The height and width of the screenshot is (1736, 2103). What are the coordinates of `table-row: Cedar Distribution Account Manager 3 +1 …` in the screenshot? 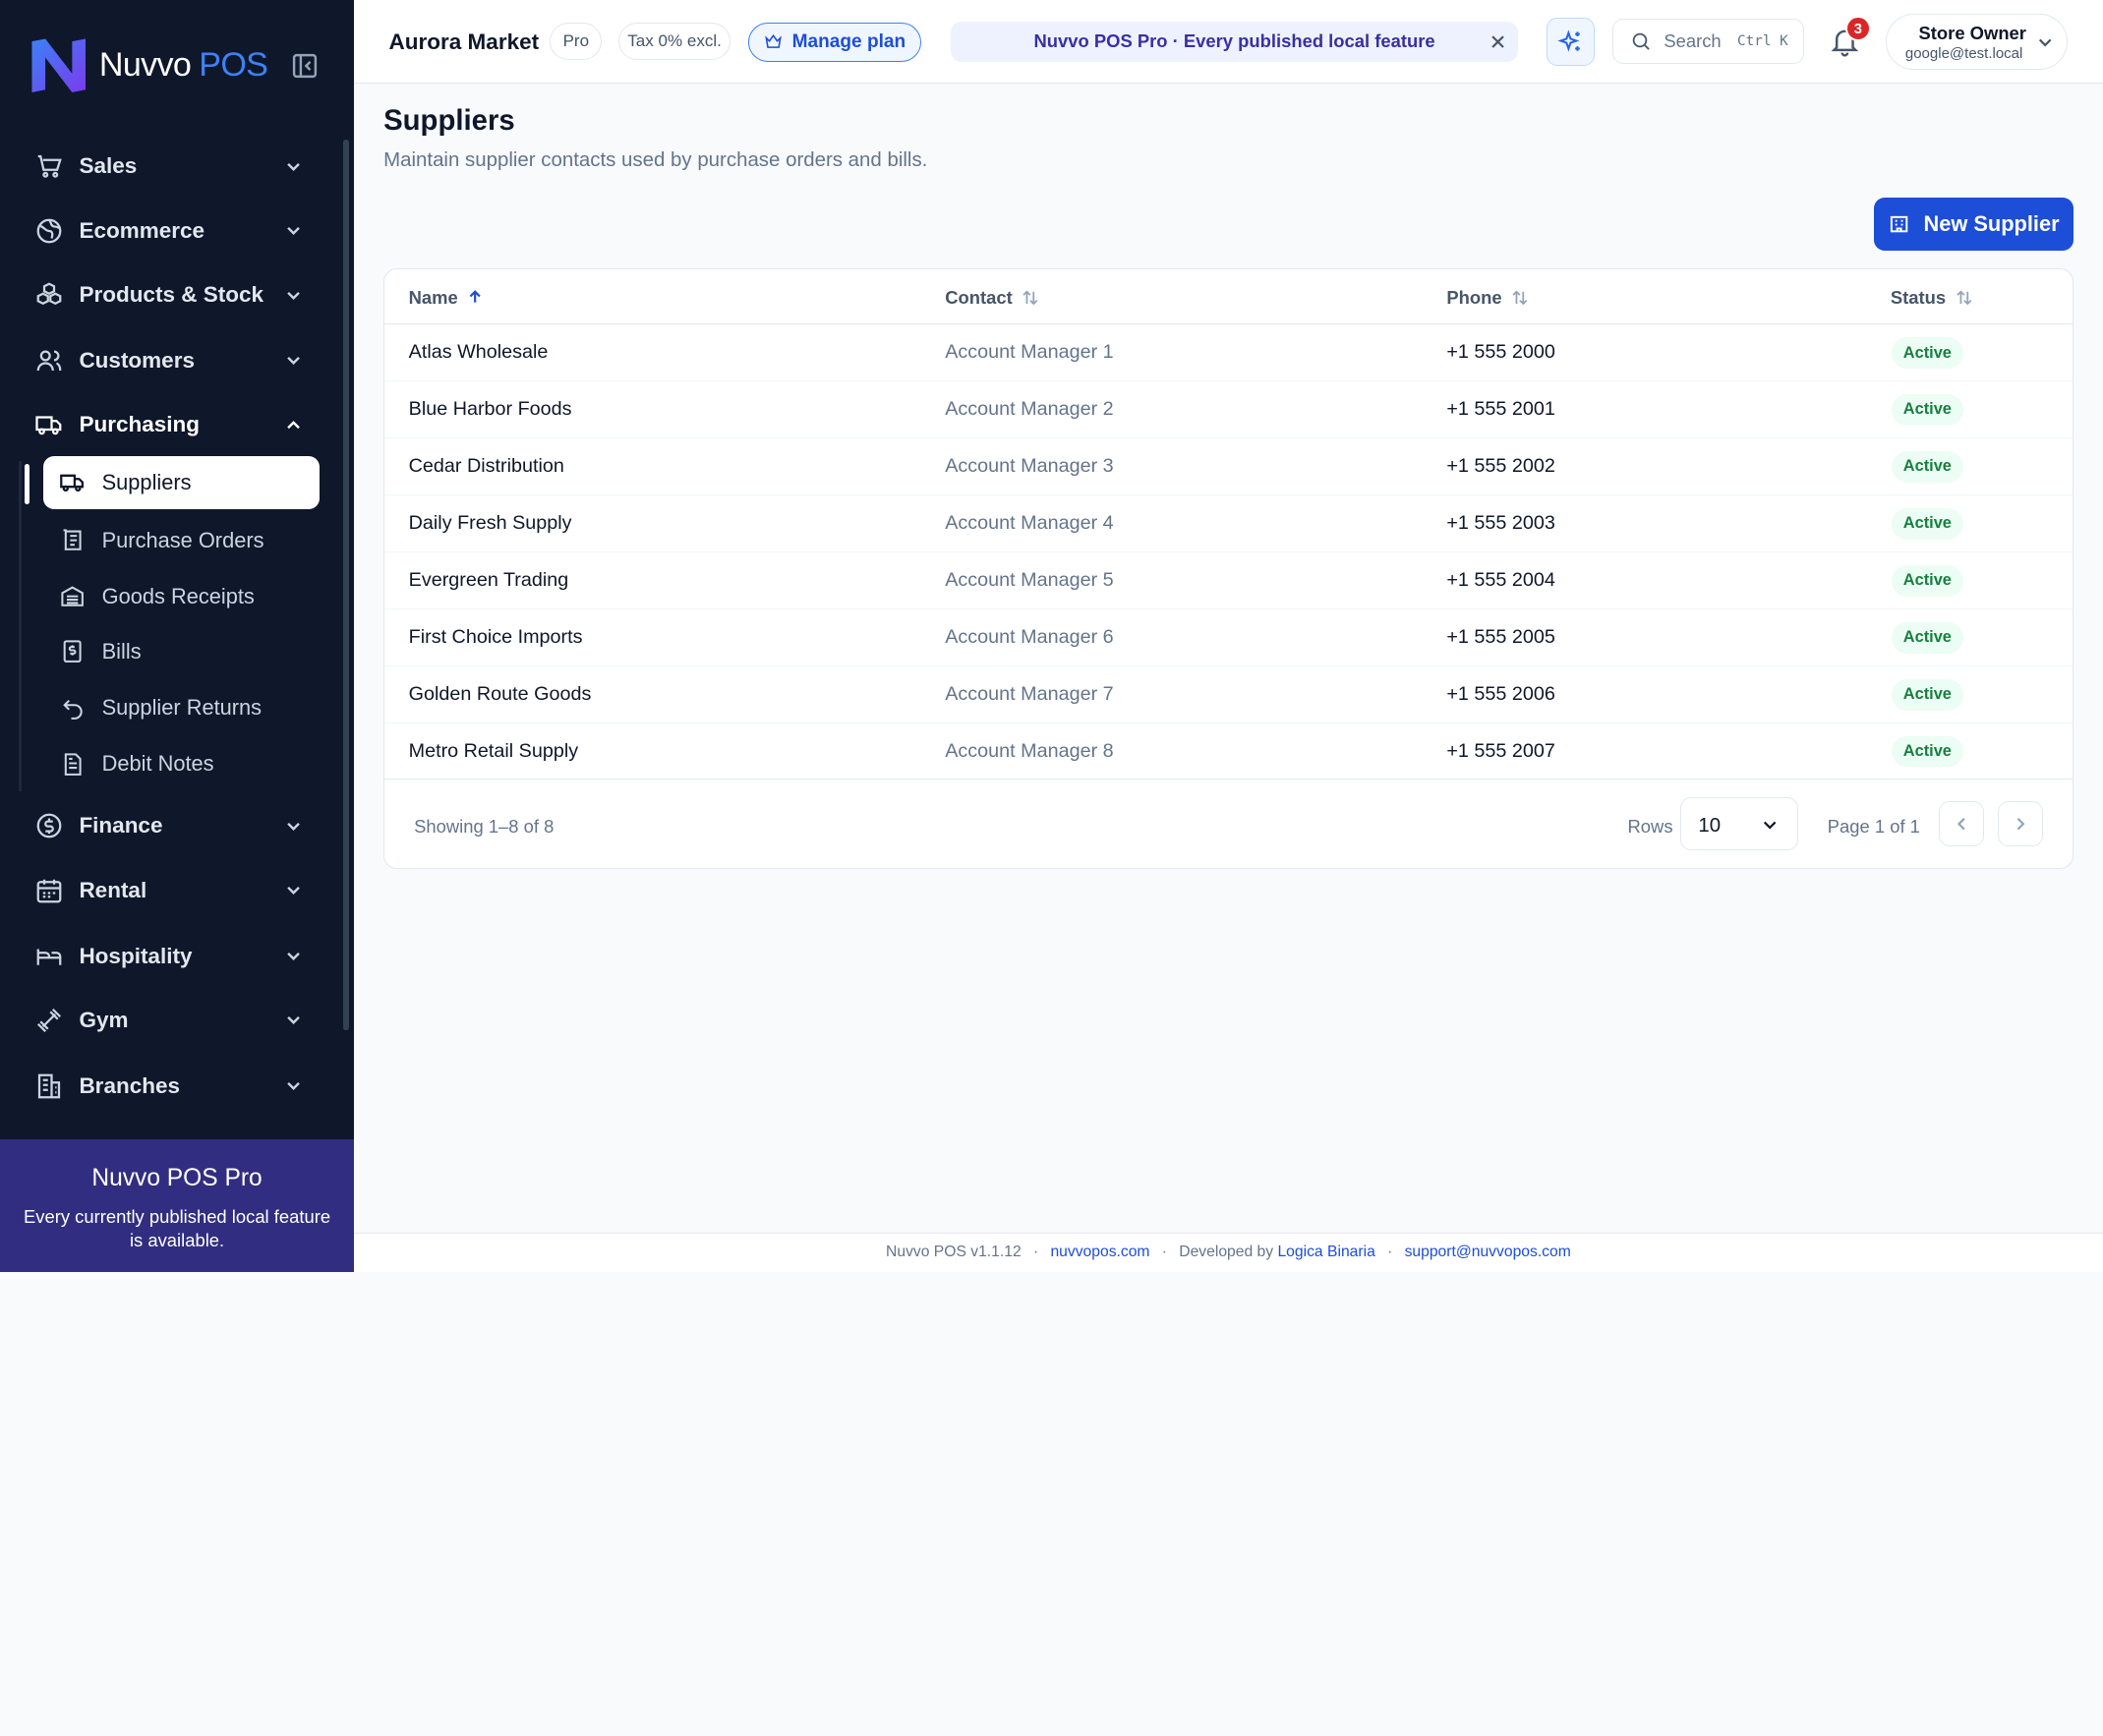 It's located at (1228, 466).